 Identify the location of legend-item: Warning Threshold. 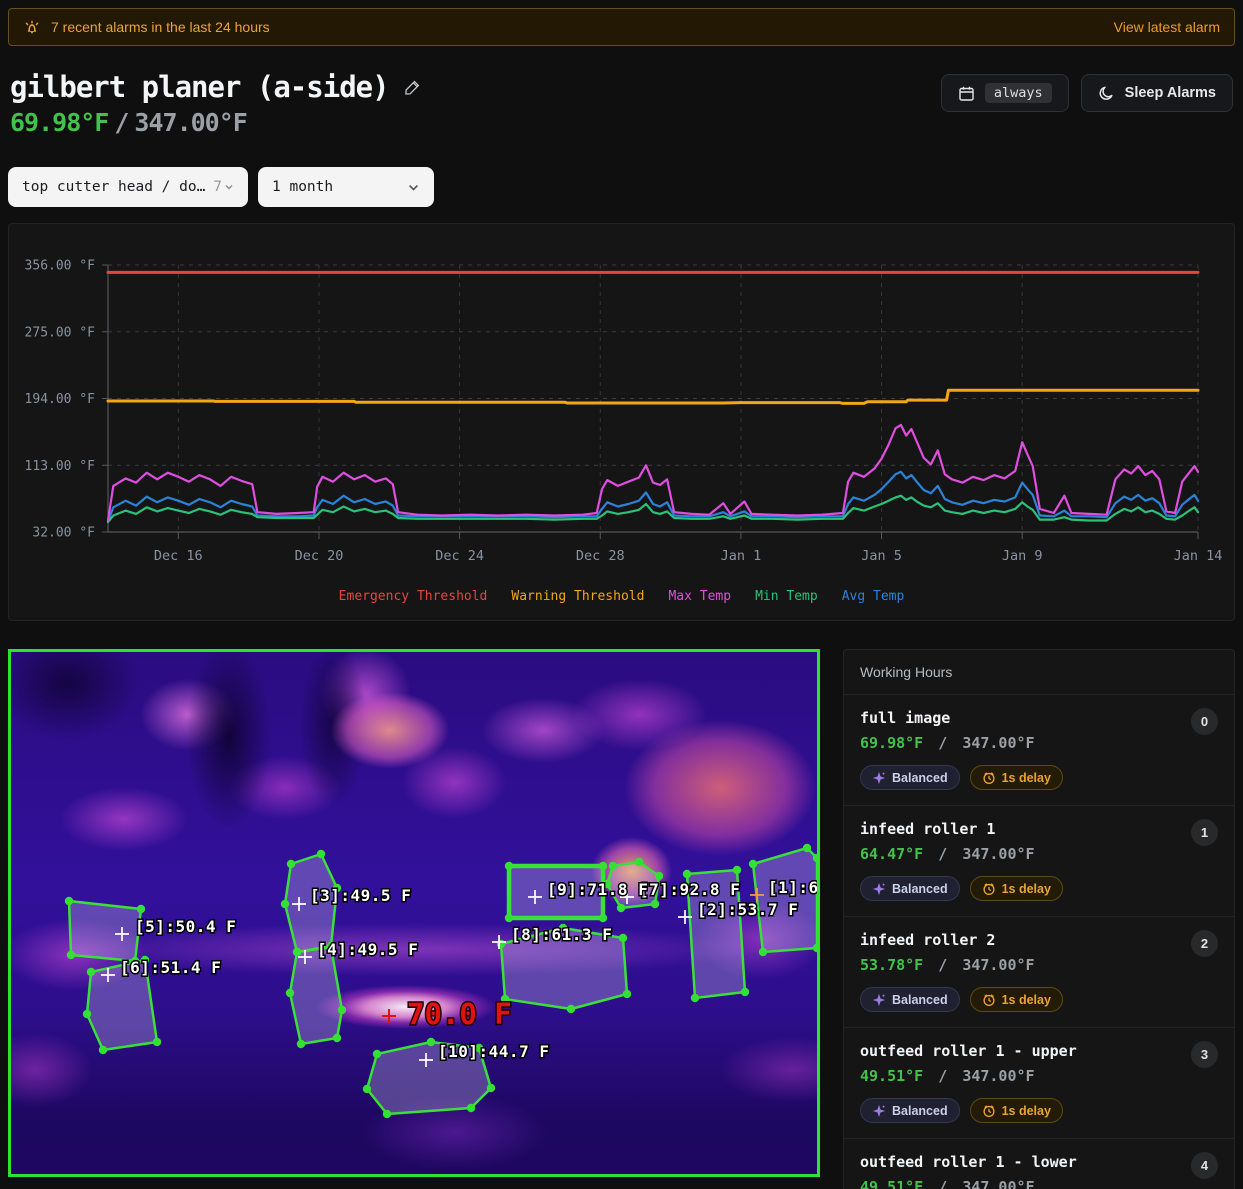
(577, 596).